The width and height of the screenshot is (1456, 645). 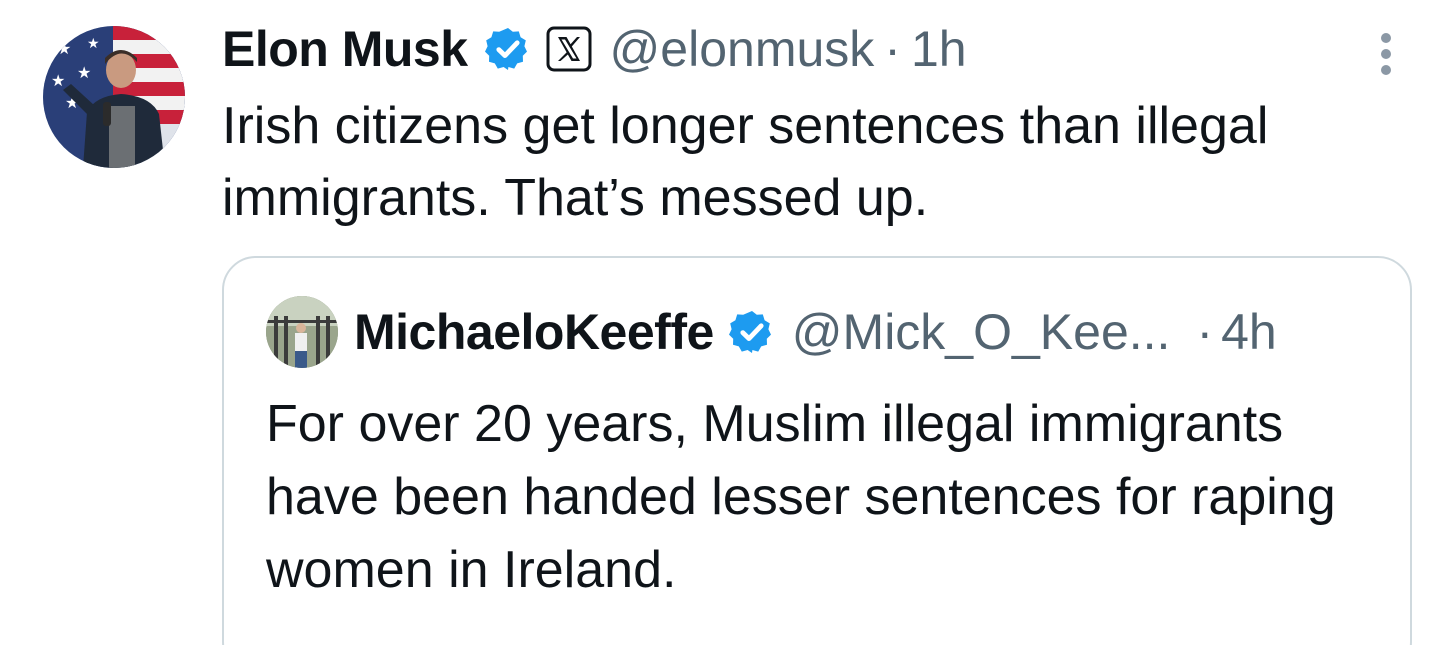 What do you see at coordinates (742, 49) in the screenshot?
I see `author-handle: @elonmusk` at bounding box center [742, 49].